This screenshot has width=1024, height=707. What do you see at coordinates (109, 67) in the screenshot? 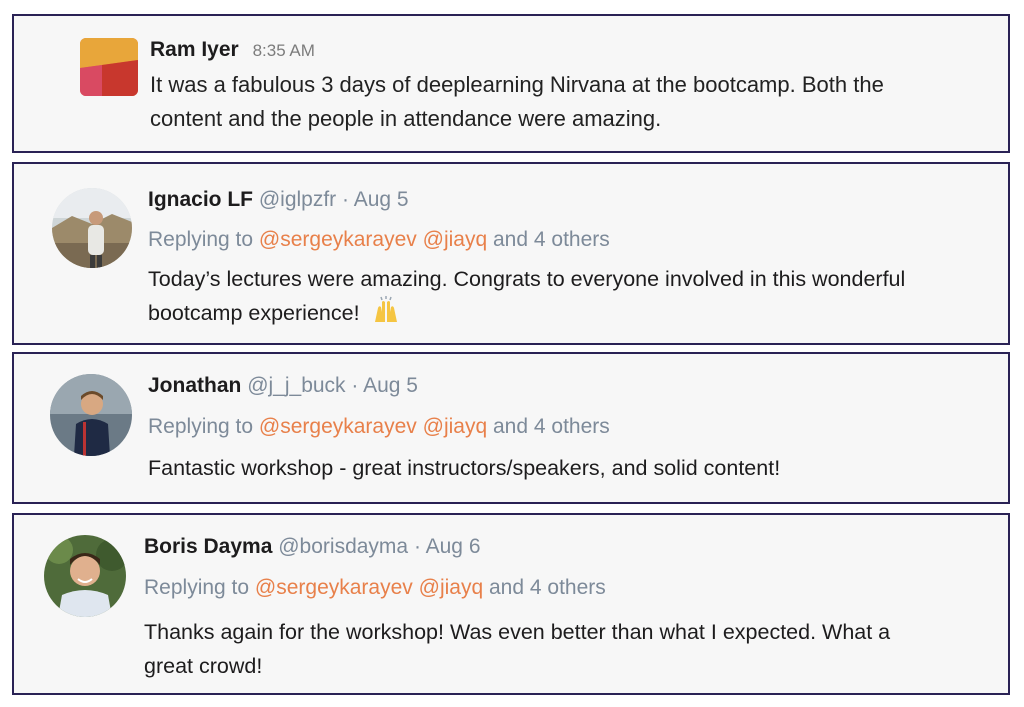
I see `slack-app-logo-icon` at bounding box center [109, 67].